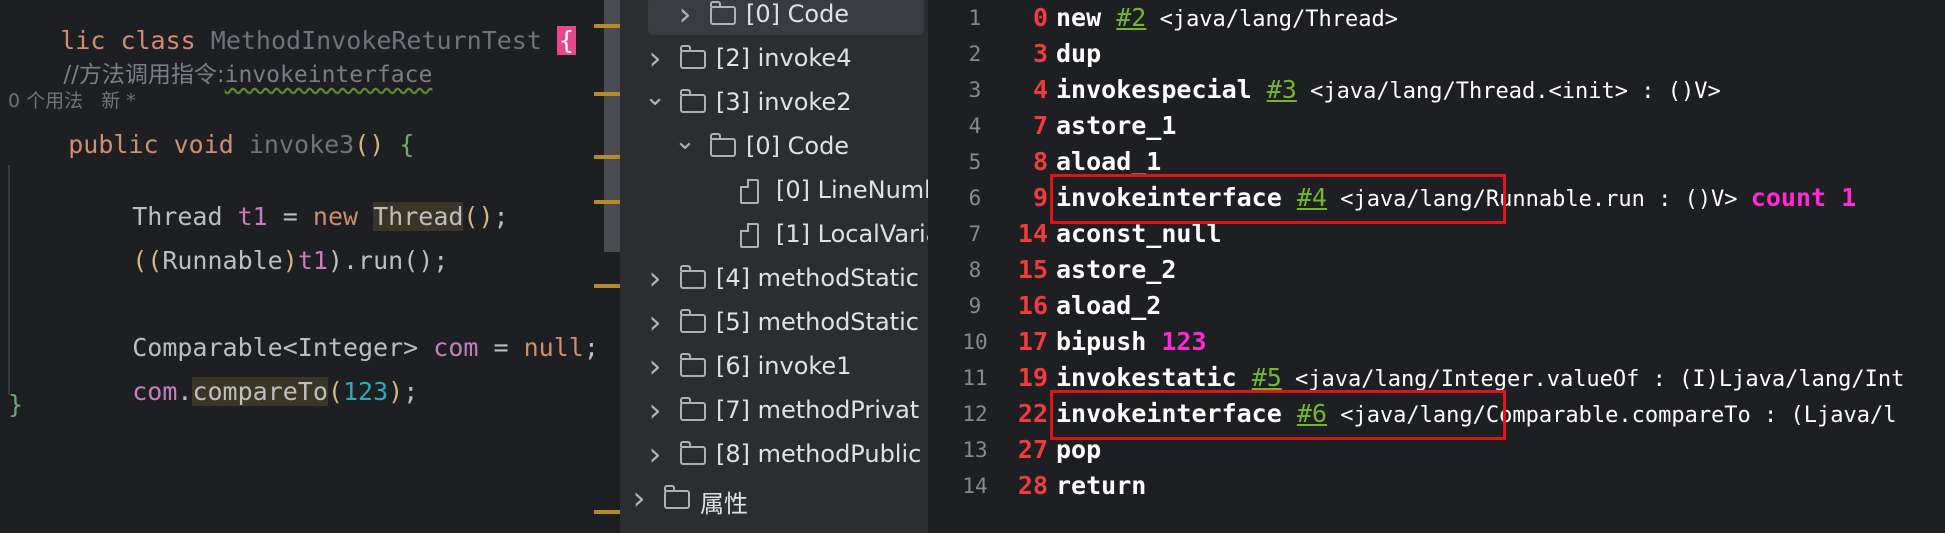 Image resolution: width=1945 pixels, height=533 pixels. I want to click on tree-item: [2] invoke4, so click(774, 61).